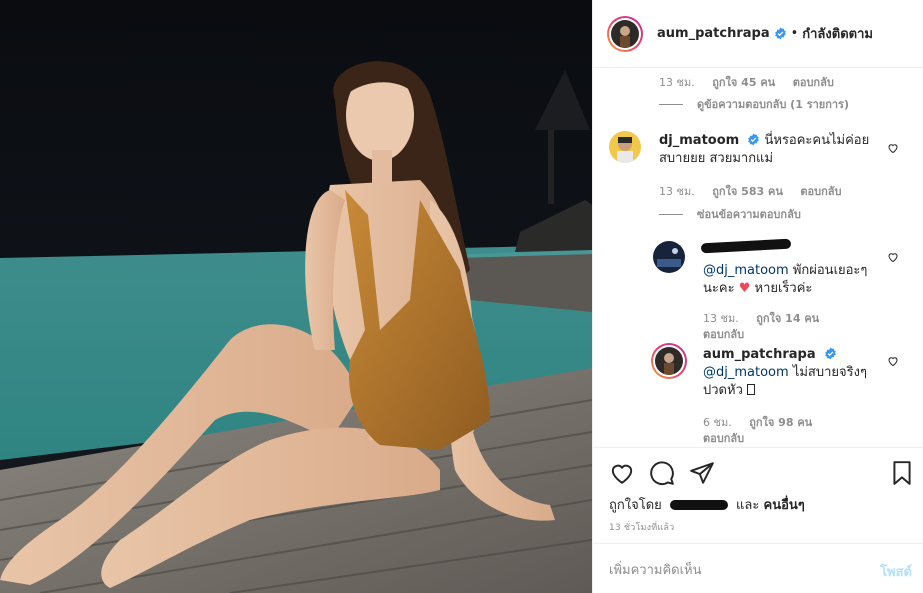 The height and width of the screenshot is (593, 923). Describe the element at coordinates (896, 571) in the screenshot. I see `post-comment-button: โพสต์` at that location.